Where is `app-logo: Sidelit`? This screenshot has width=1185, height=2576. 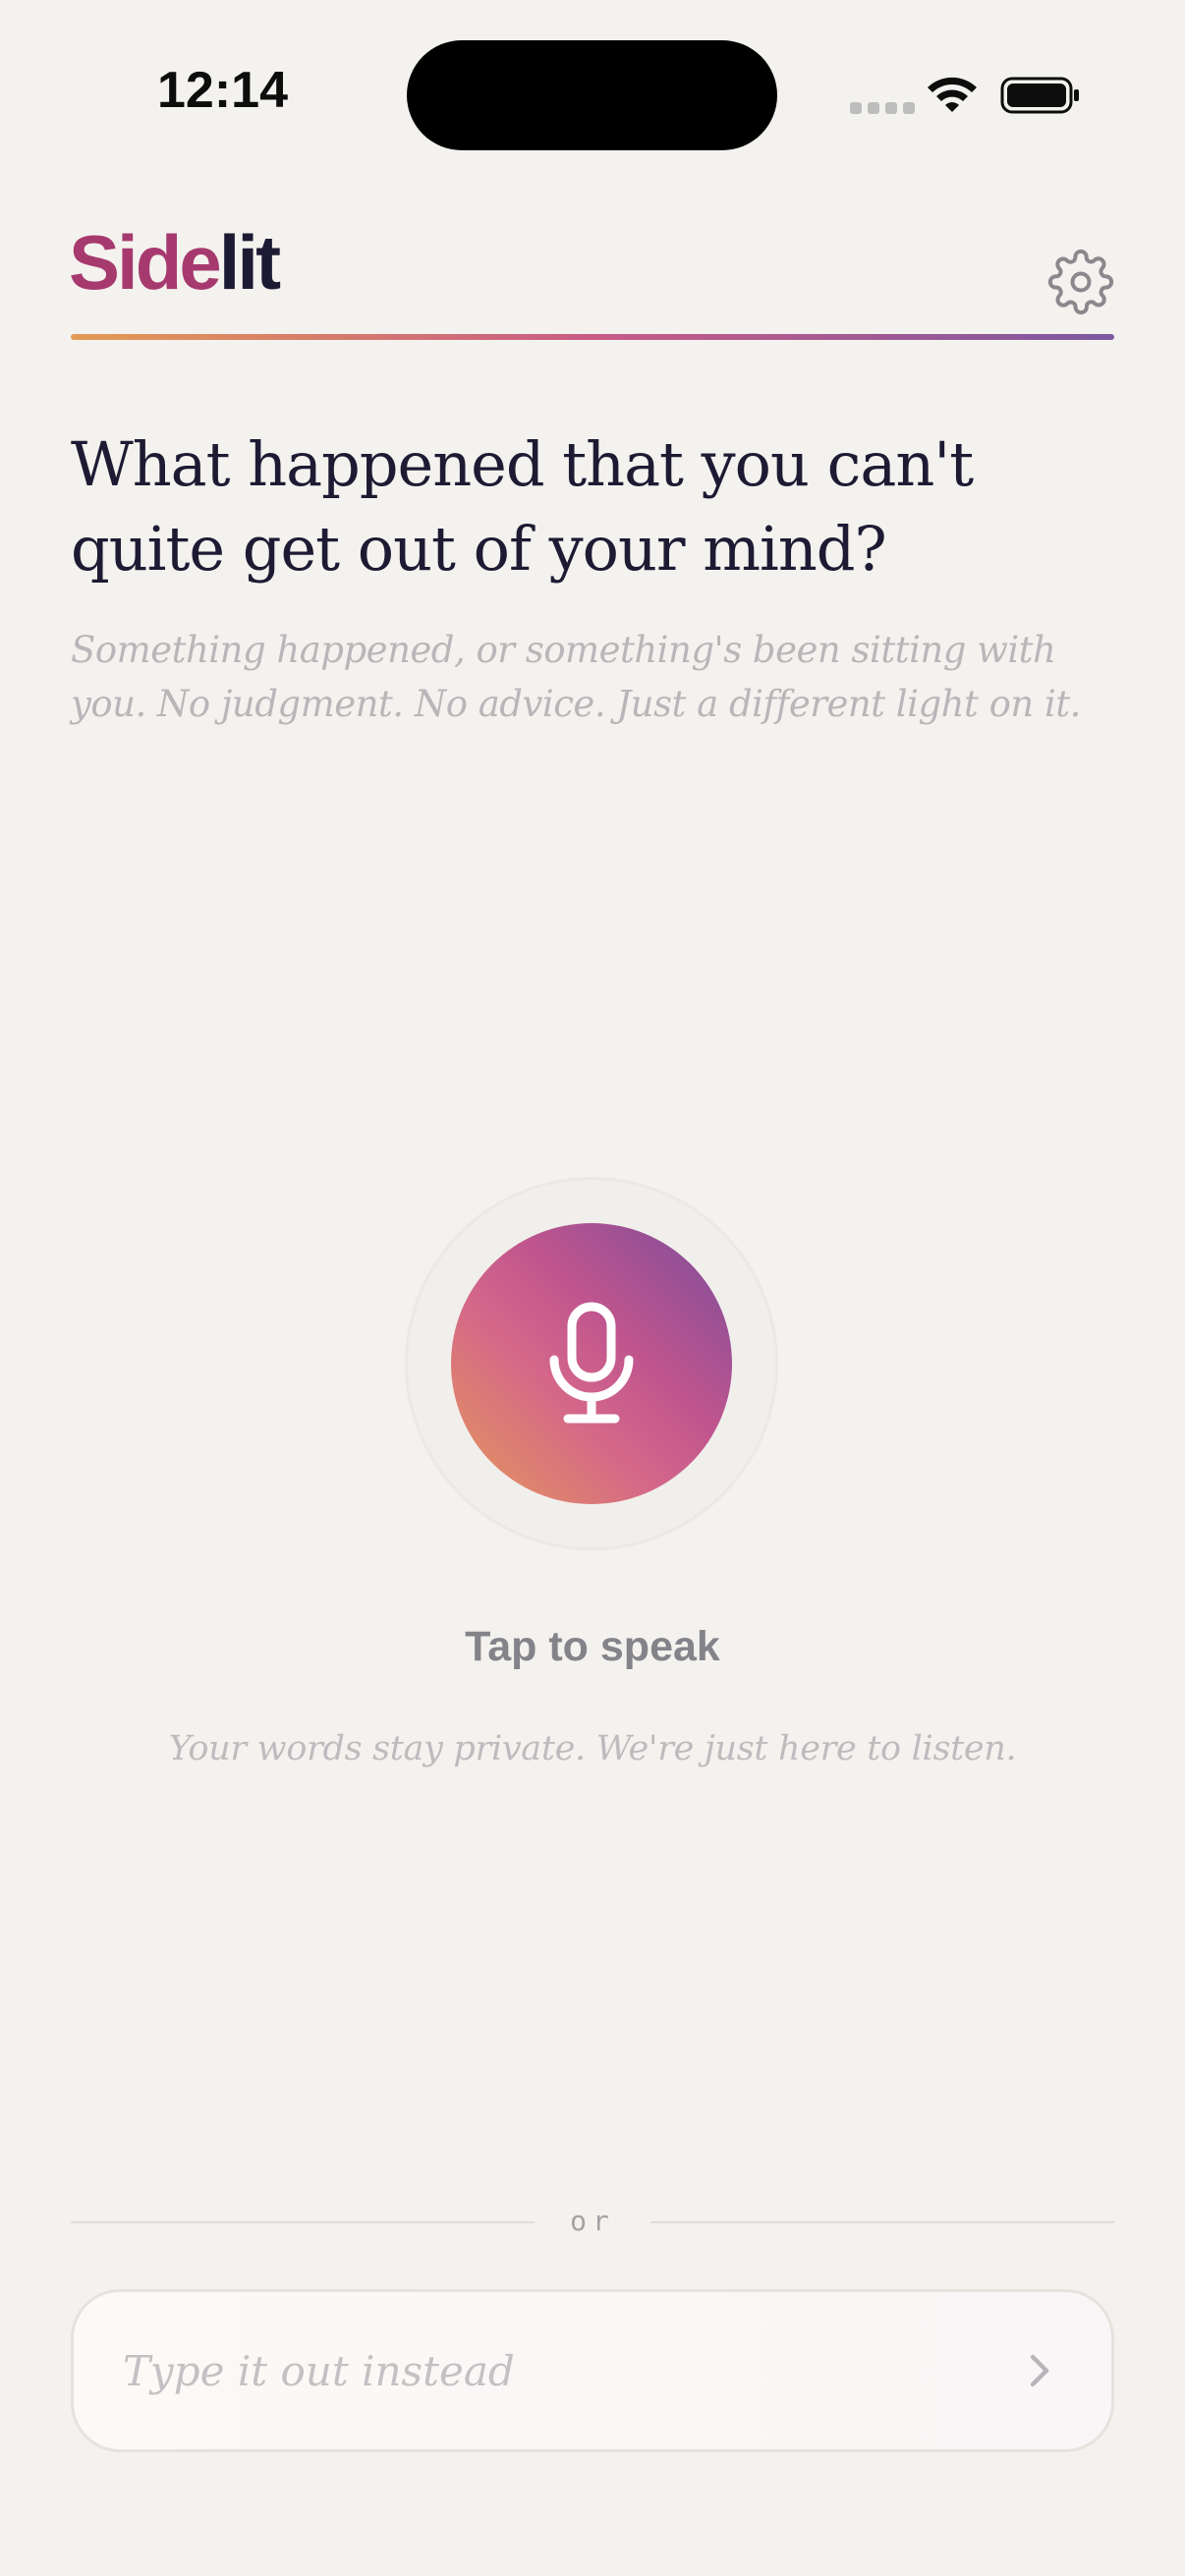 app-logo: Sidelit is located at coordinates (175, 262).